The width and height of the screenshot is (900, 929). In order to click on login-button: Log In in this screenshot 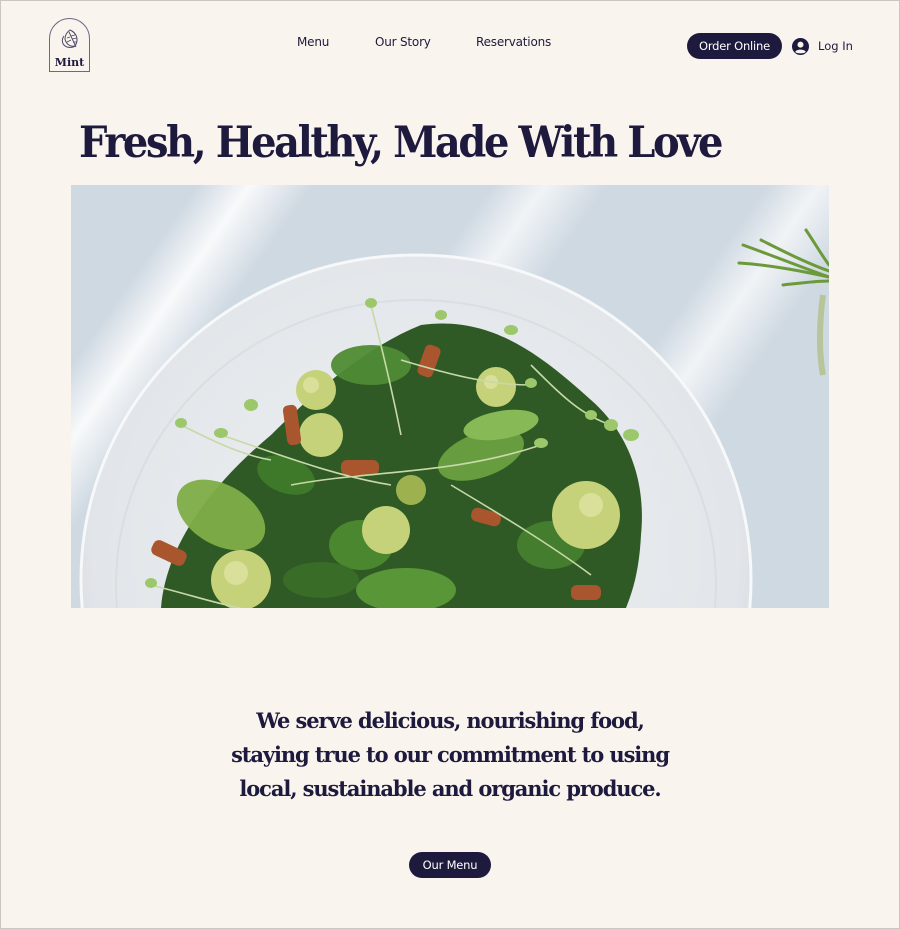, I will do `click(822, 46)`.